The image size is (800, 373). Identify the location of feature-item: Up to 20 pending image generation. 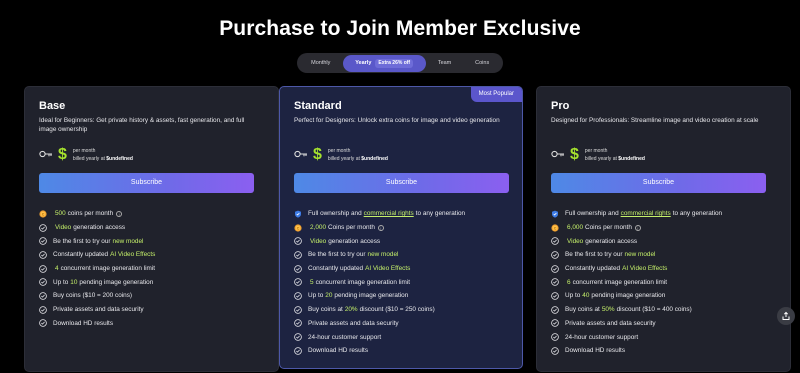
(379, 296).